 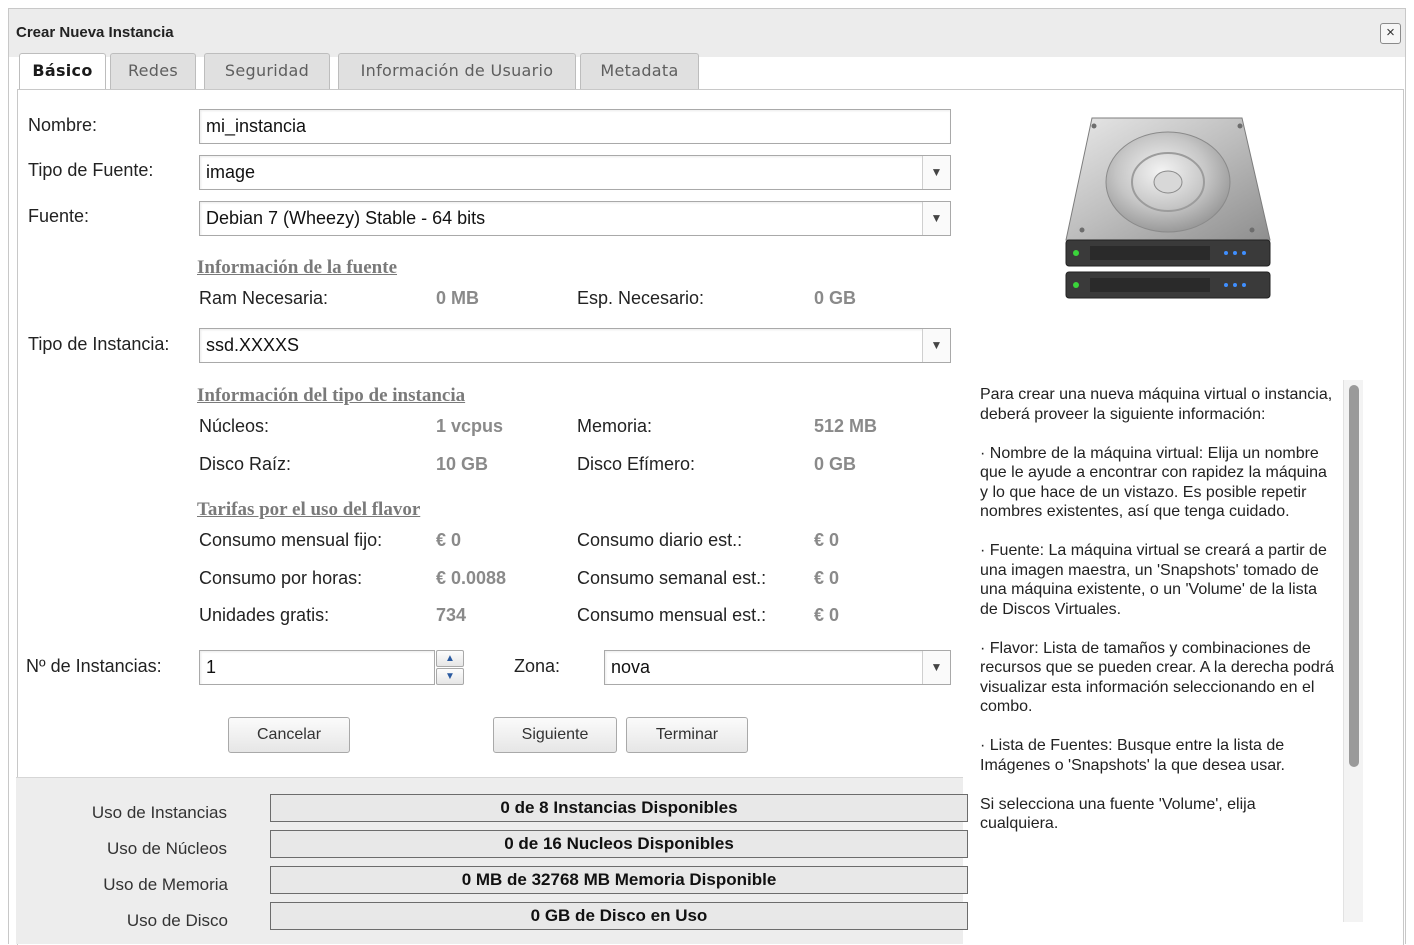 What do you see at coordinates (267, 71) in the screenshot?
I see `tab-seguridad: Seguridad` at bounding box center [267, 71].